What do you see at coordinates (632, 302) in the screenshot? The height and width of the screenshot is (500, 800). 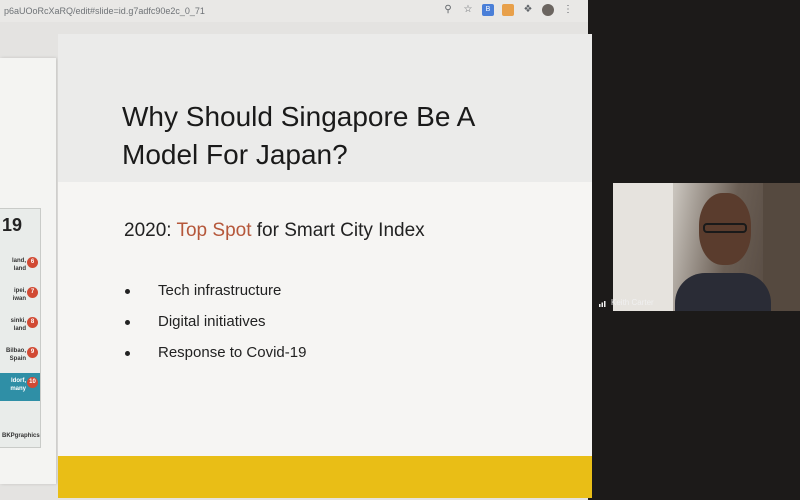 I see `participant-name: Keith Carter` at bounding box center [632, 302].